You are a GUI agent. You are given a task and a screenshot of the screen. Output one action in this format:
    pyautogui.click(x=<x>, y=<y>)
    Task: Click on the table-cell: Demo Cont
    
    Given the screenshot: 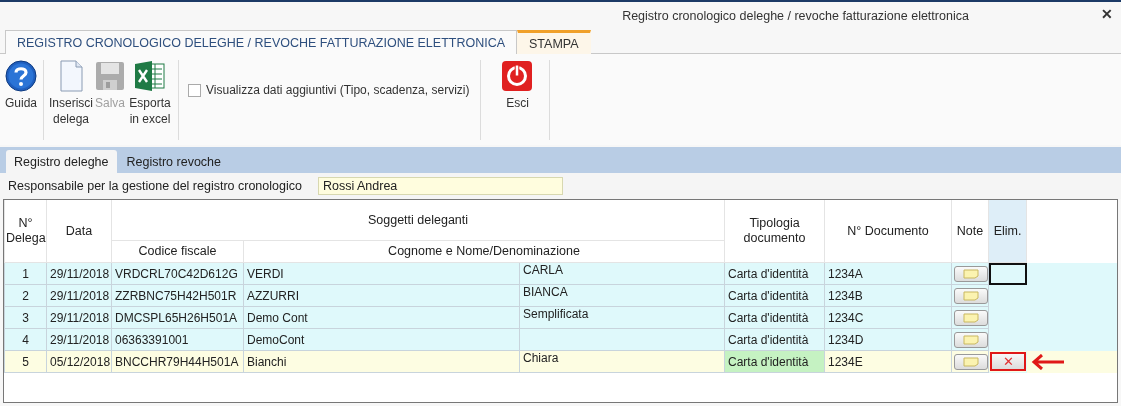 What is the action you would take?
    pyautogui.click(x=381, y=317)
    